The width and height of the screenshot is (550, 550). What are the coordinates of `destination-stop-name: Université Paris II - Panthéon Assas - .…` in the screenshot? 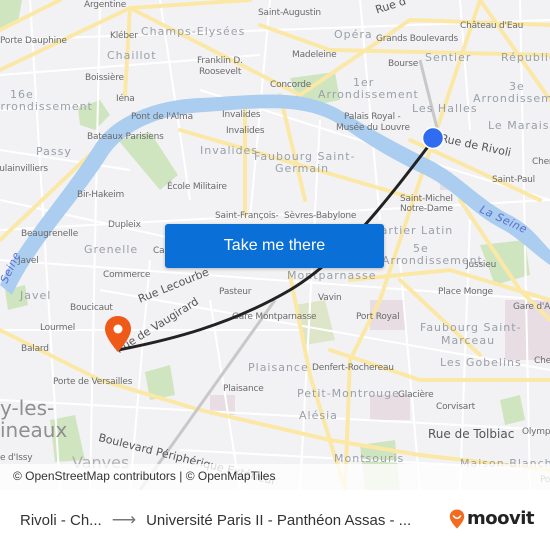 It's located at (279, 520).